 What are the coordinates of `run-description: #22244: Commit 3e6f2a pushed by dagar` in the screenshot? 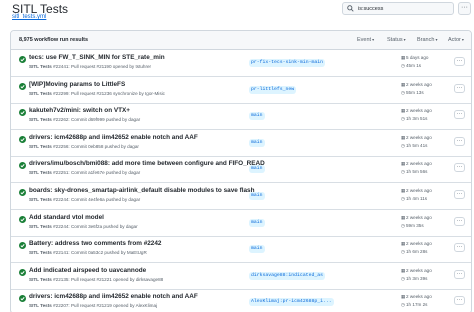 It's located at (95, 226).